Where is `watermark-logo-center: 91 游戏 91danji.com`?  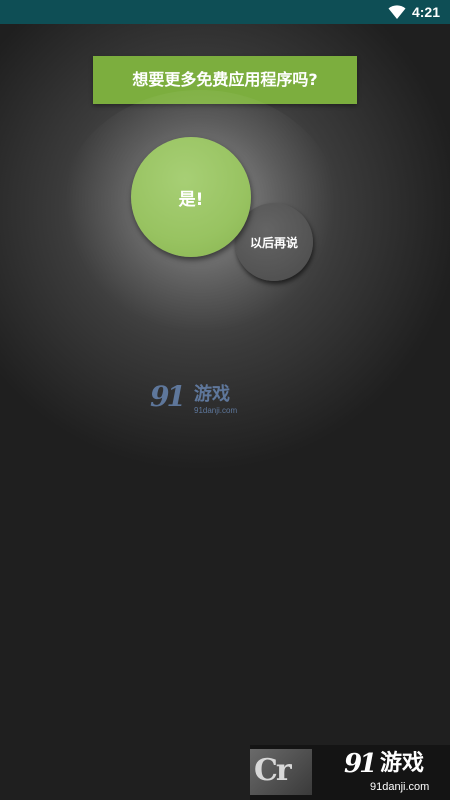
watermark-logo-center: 91 游戏 91danji.com is located at coordinates (200, 401).